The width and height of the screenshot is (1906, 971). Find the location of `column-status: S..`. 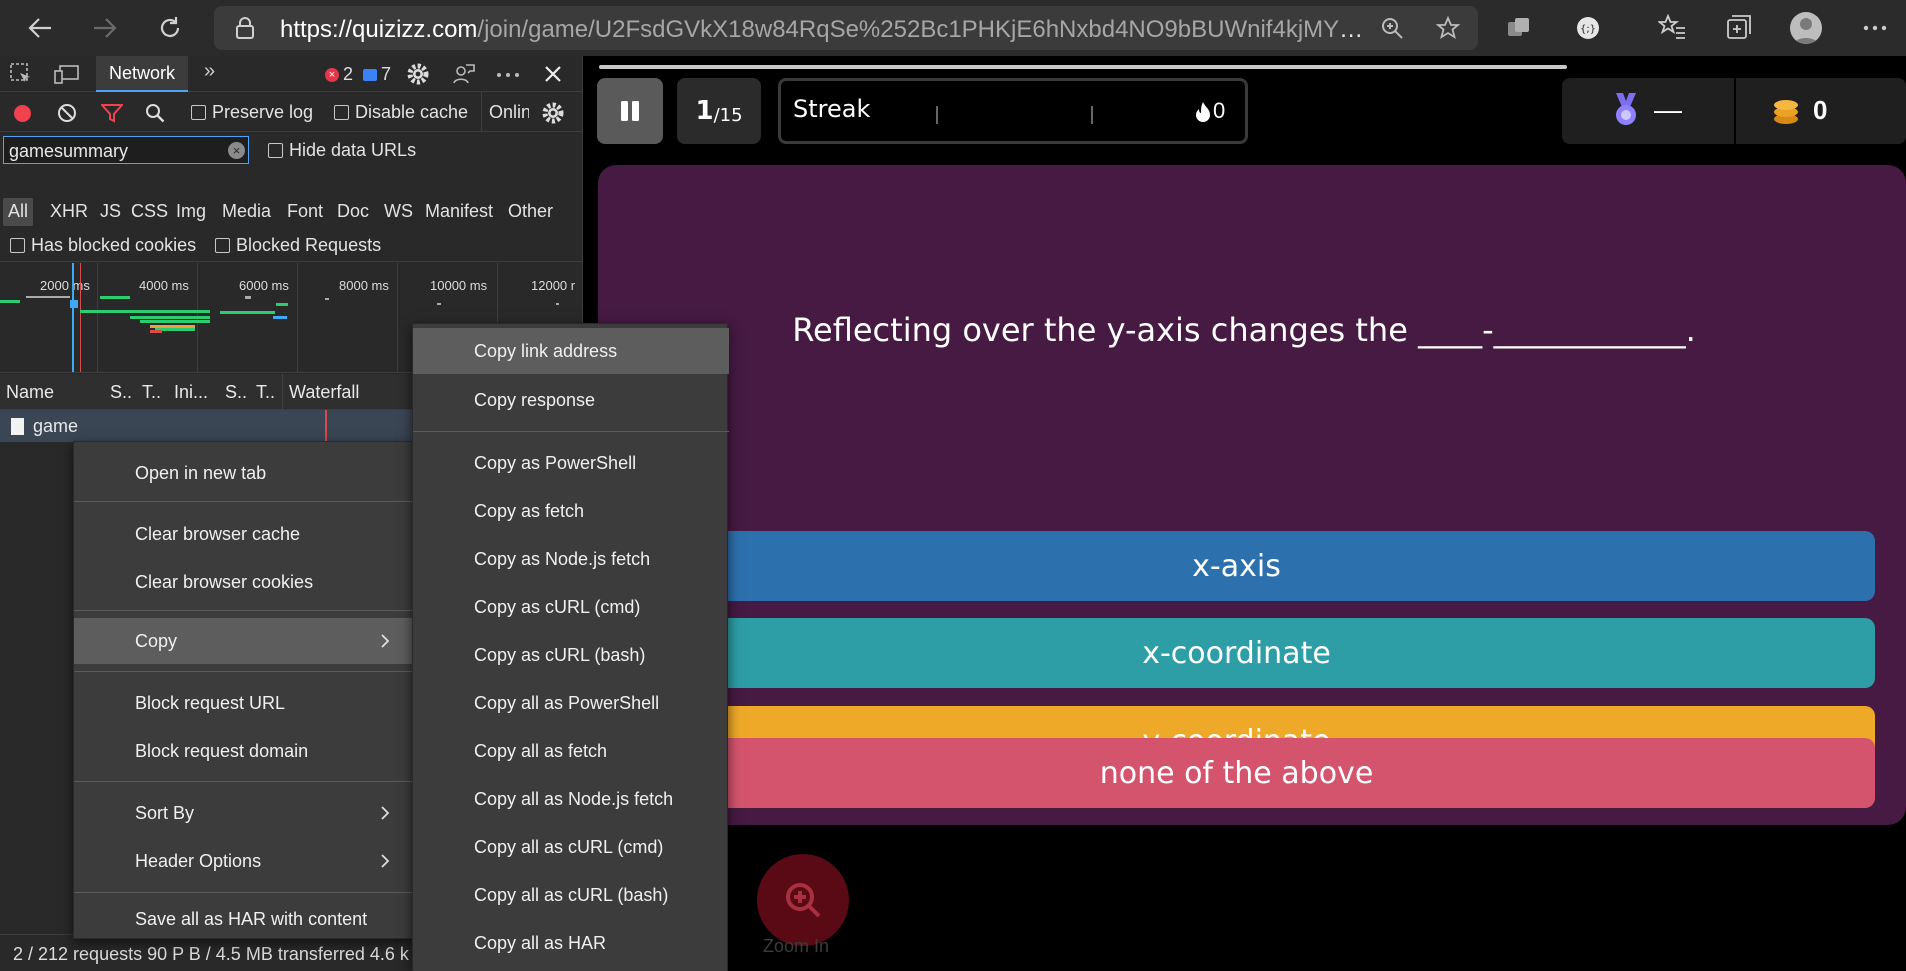

column-status: S.. is located at coordinates (121, 392).